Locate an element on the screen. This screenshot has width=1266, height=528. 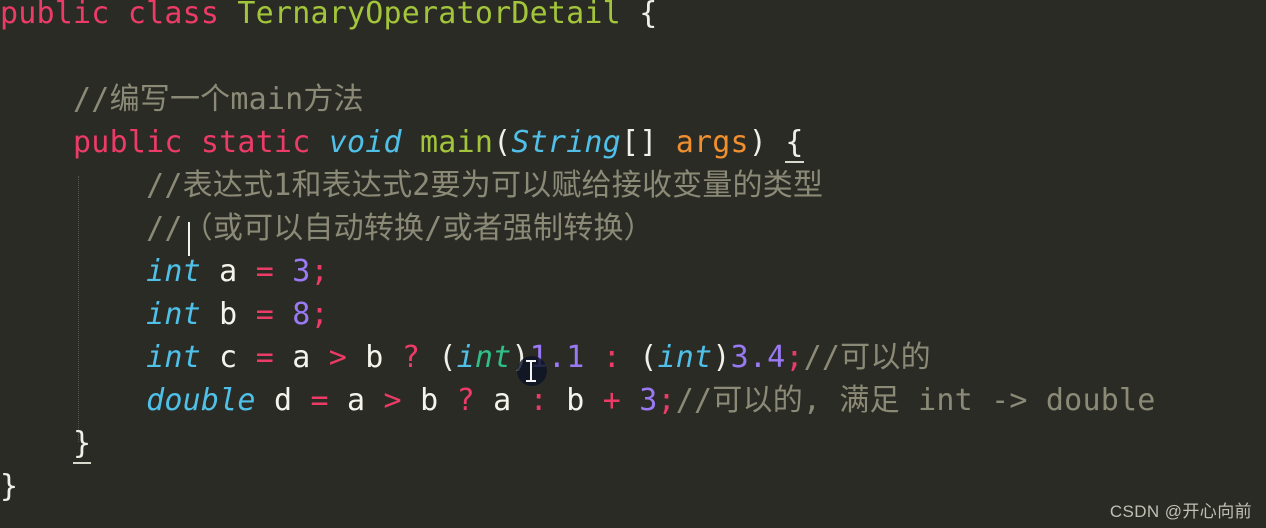
token: TernaryOperatorDetail is located at coordinates (429, 15).